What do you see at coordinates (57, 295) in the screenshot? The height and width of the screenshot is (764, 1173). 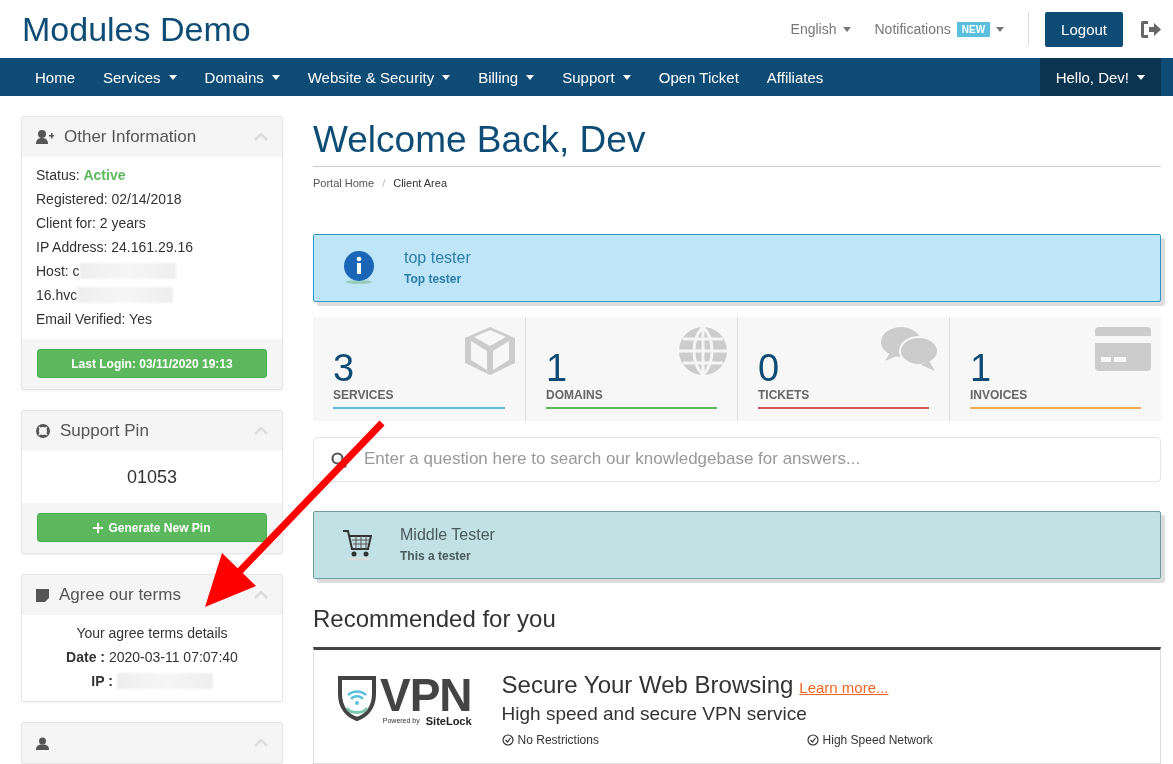 I see `info-text: 16.hvc` at bounding box center [57, 295].